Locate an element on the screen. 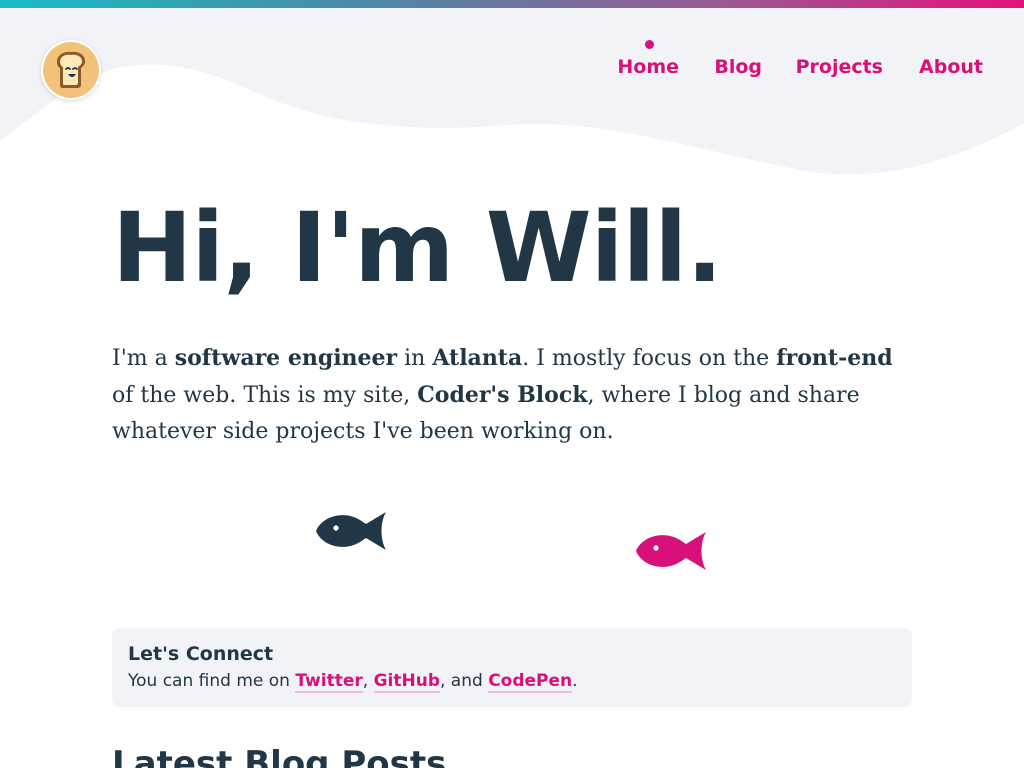 The image size is (1024, 768). intro-text: I'm a is located at coordinates (143, 358).